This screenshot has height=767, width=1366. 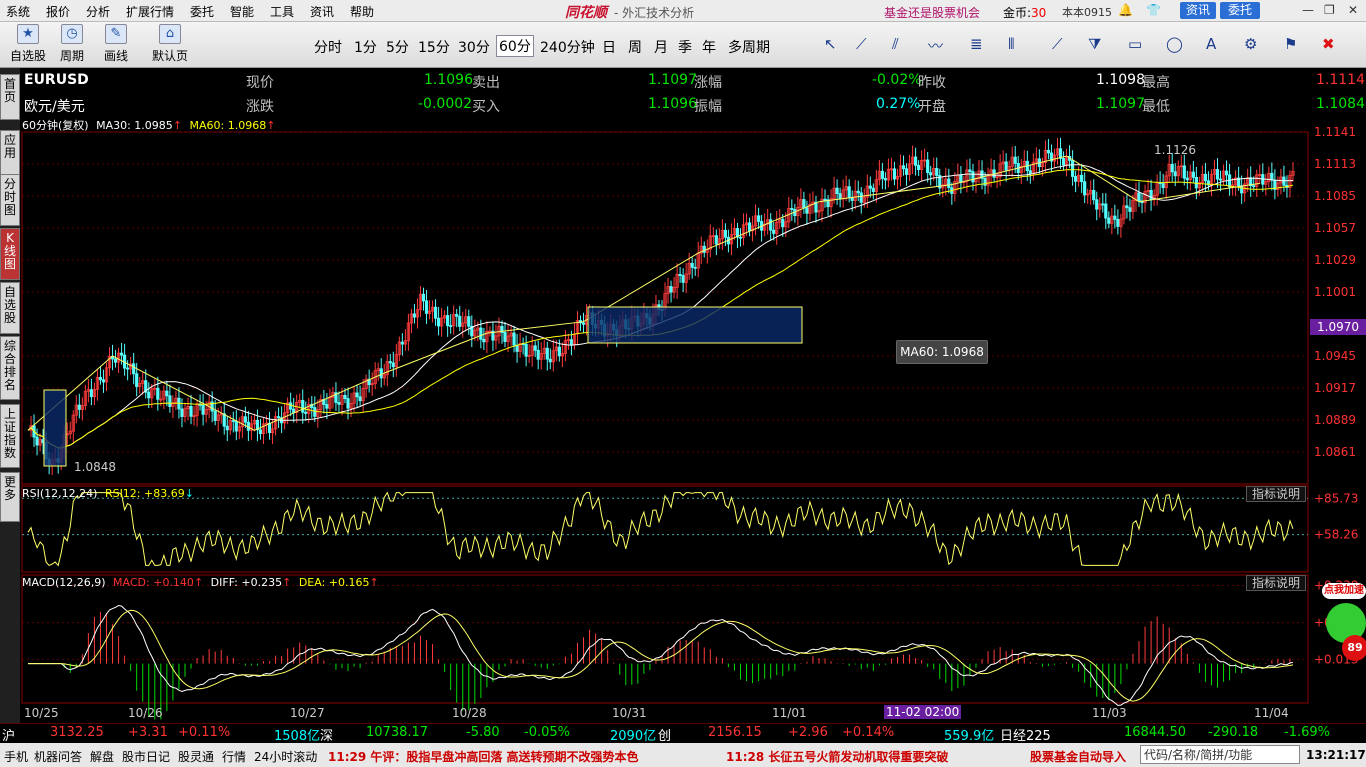 I want to click on period-tab: 多周期, so click(x=749, y=47).